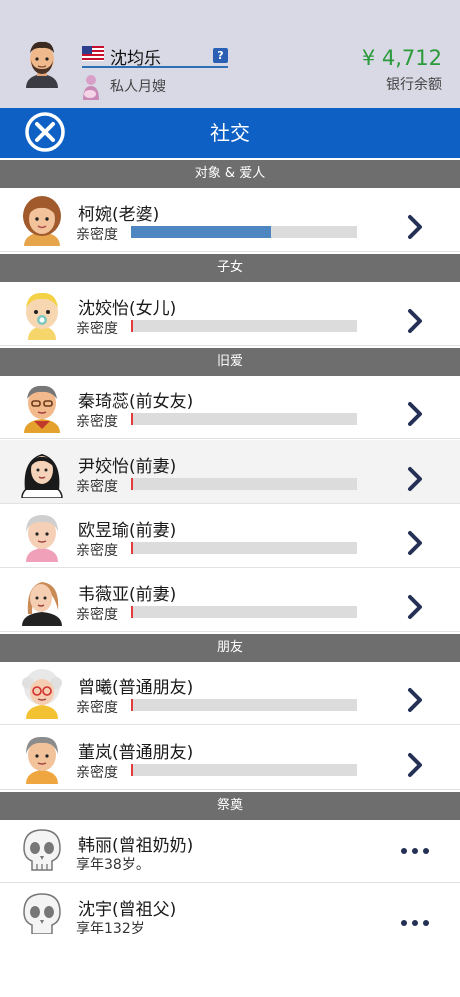 This screenshot has height=997, width=460. Describe the element at coordinates (138, 87) in the screenshot. I see `job-label: 私人月嫂` at that location.